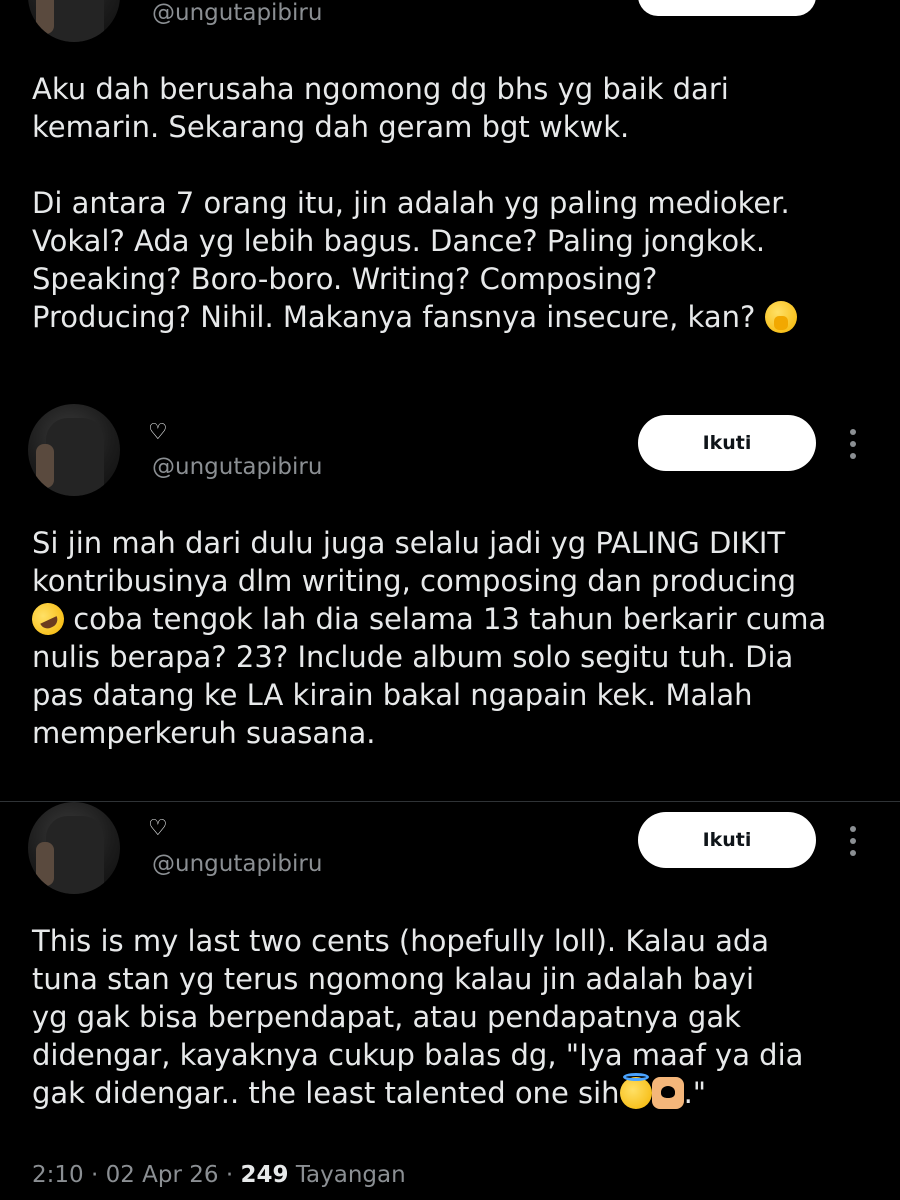 This screenshot has height=1200, width=900. I want to click on follow-button, so click(727, 8).